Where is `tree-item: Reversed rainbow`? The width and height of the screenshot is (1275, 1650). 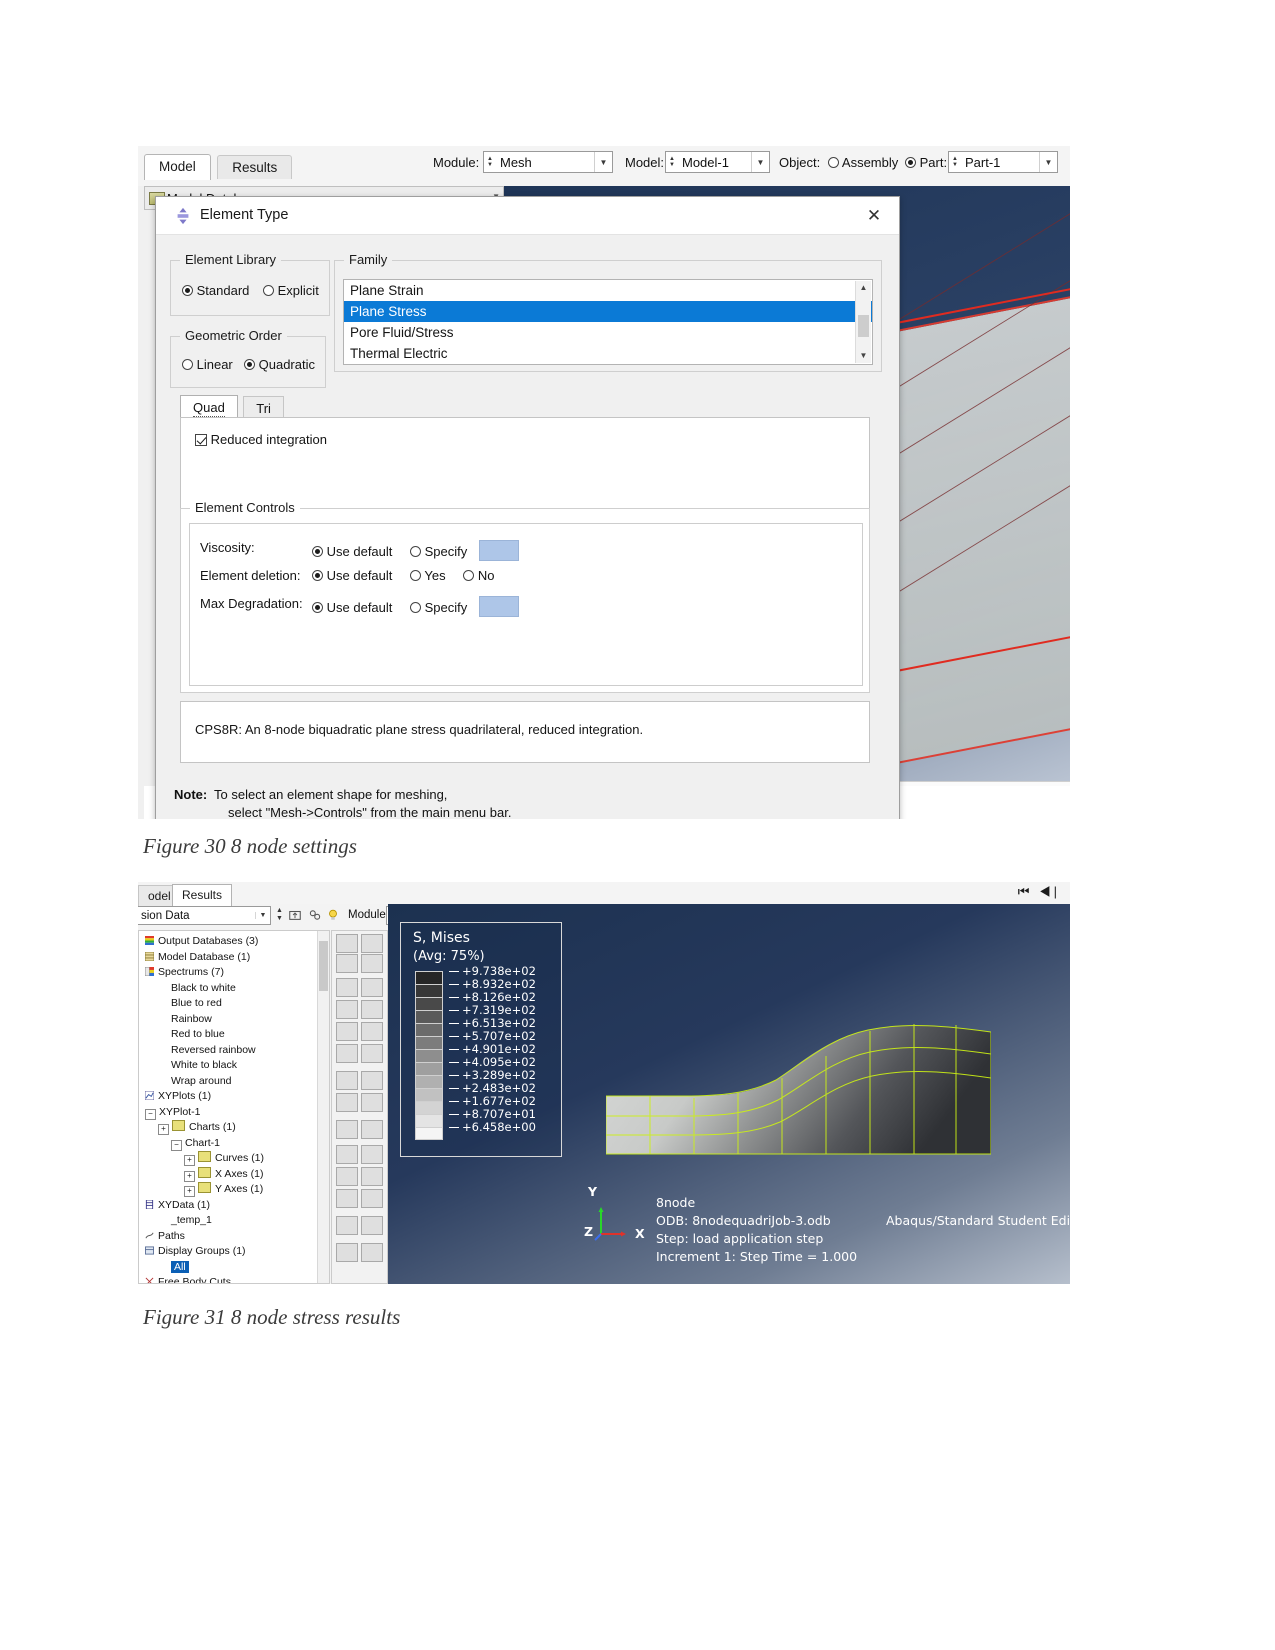 tree-item: Reversed rainbow is located at coordinates (230, 1051).